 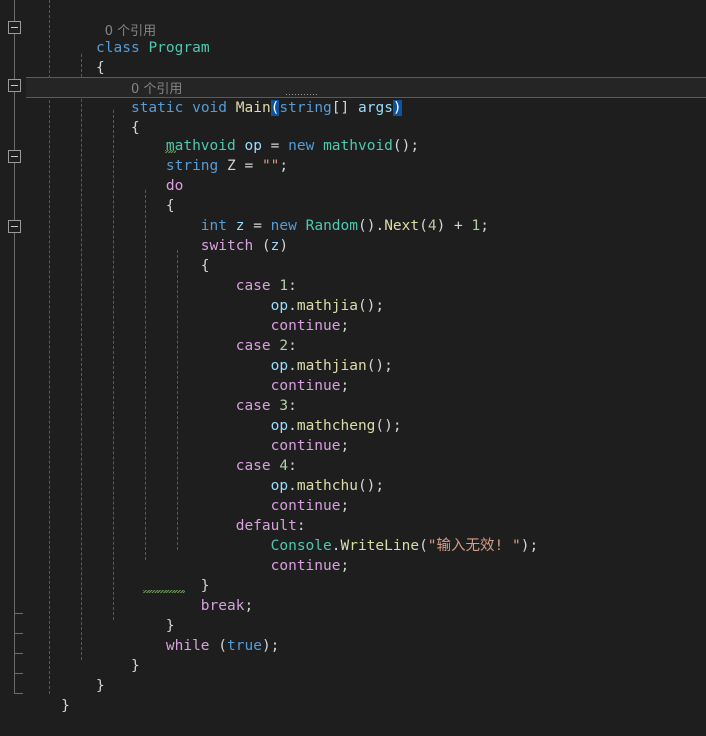 What do you see at coordinates (353, 295) in the screenshot?
I see `line-call-mathjia: op.mathjia();` at bounding box center [353, 295].